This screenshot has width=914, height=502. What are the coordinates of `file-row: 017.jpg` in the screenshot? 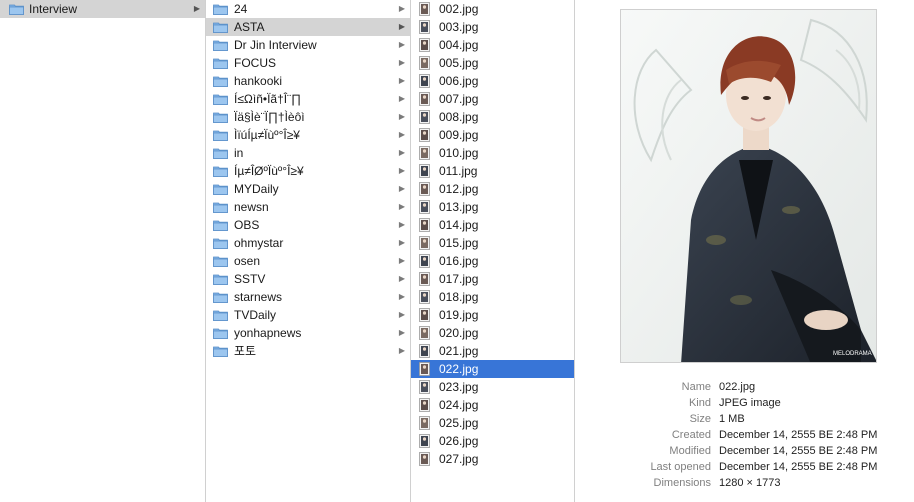 It's located at (492, 279).